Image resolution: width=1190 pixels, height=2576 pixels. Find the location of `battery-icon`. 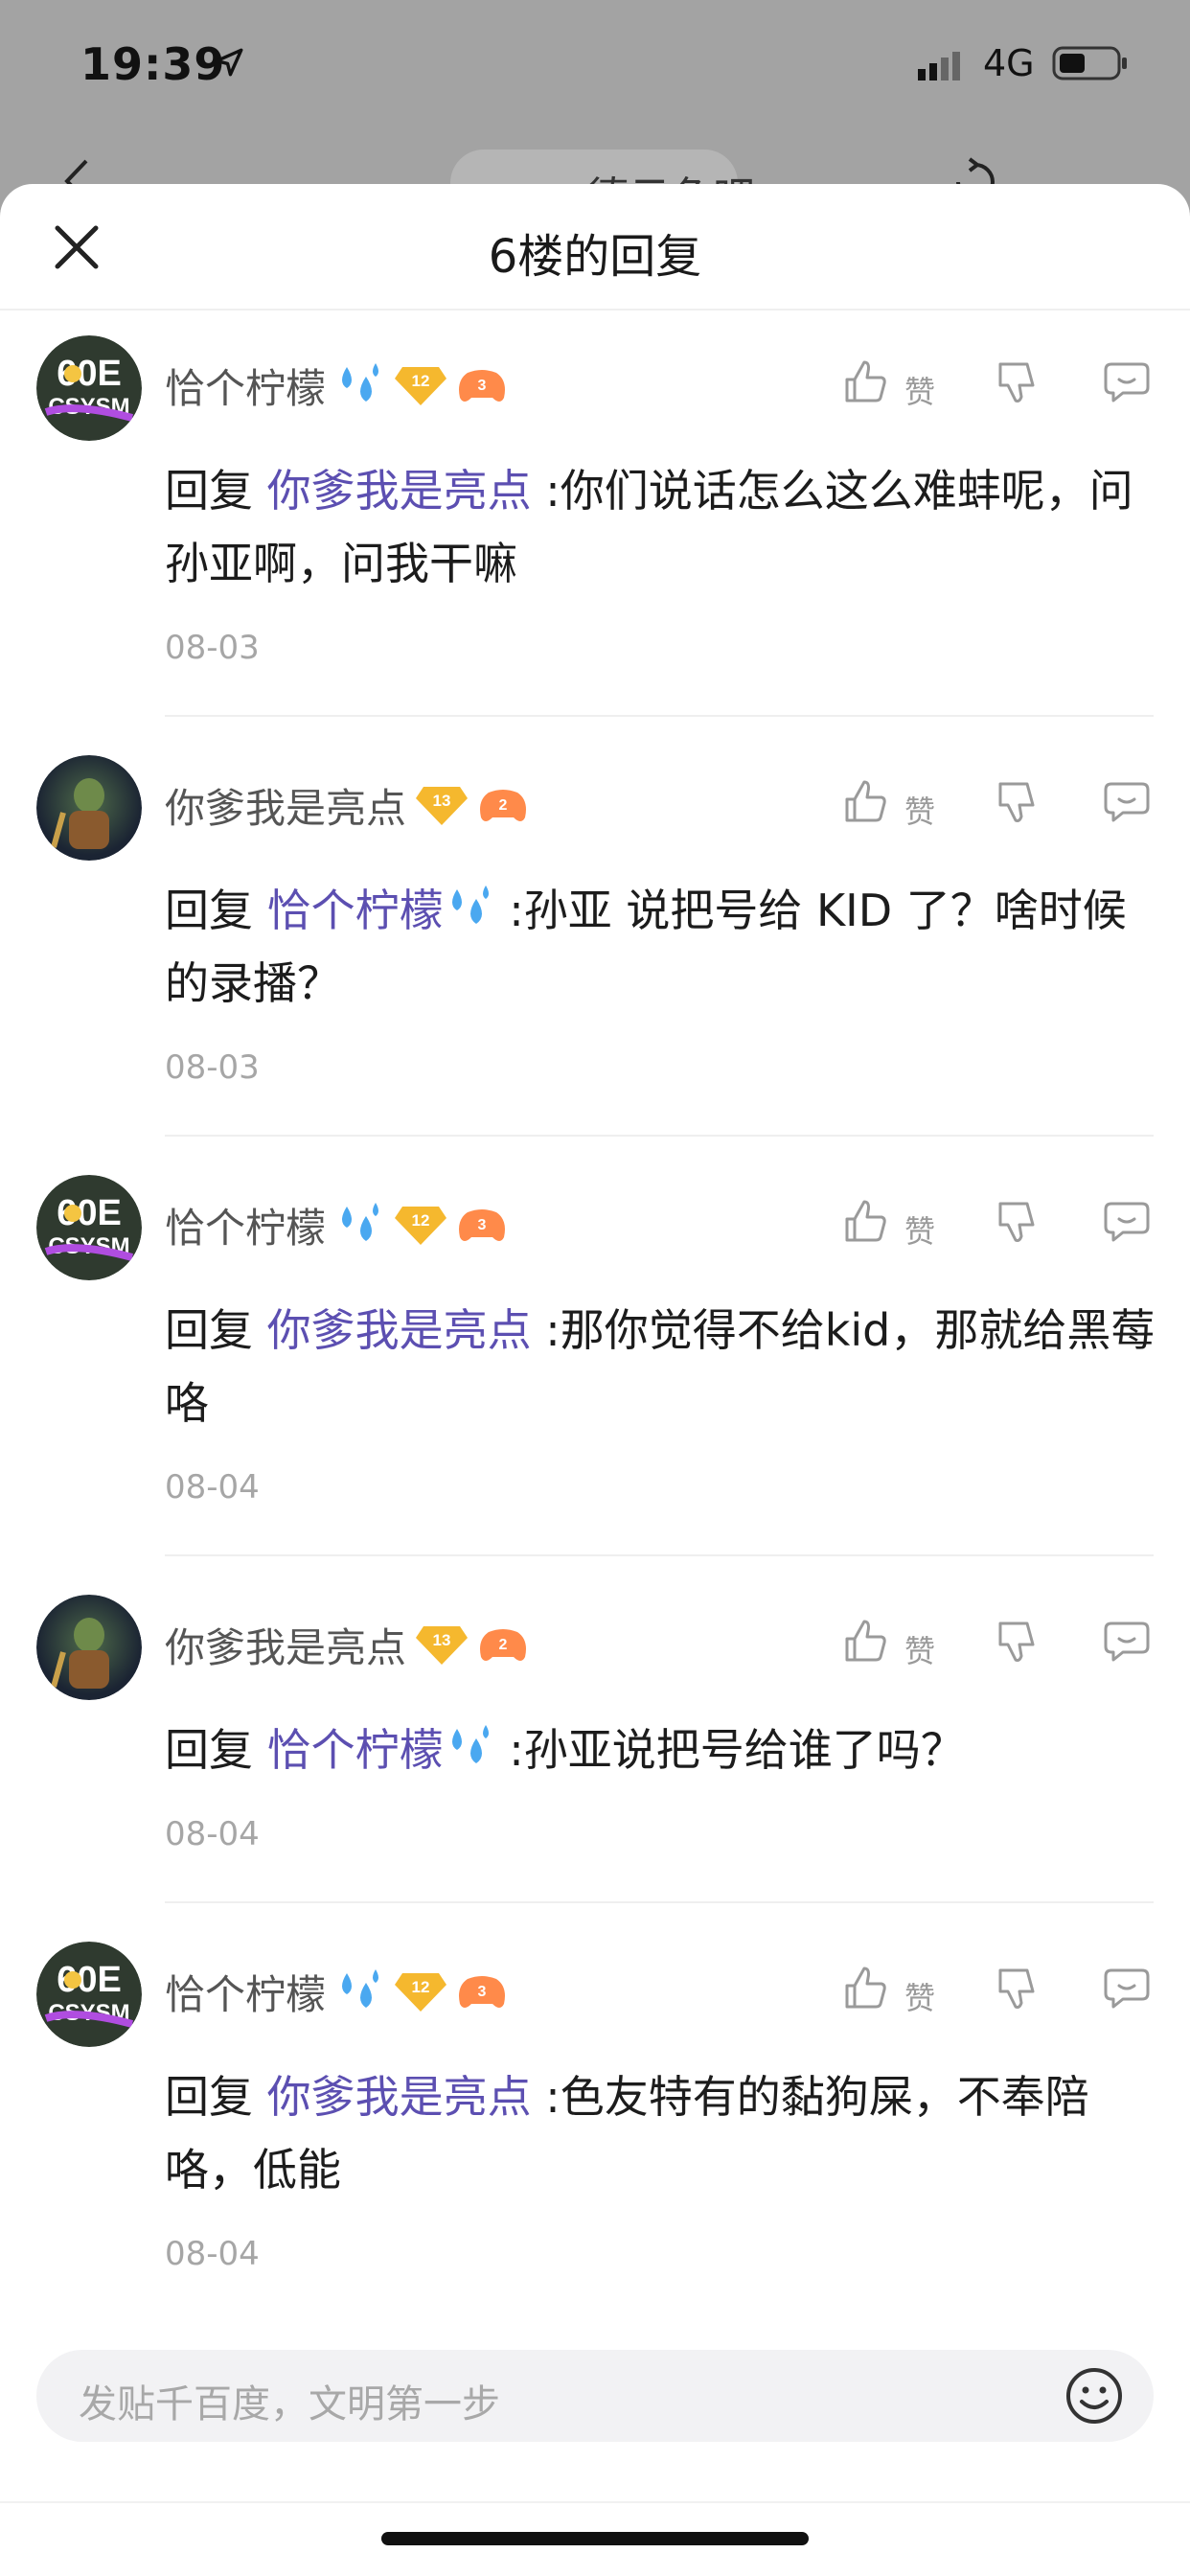

battery-icon is located at coordinates (1090, 63).